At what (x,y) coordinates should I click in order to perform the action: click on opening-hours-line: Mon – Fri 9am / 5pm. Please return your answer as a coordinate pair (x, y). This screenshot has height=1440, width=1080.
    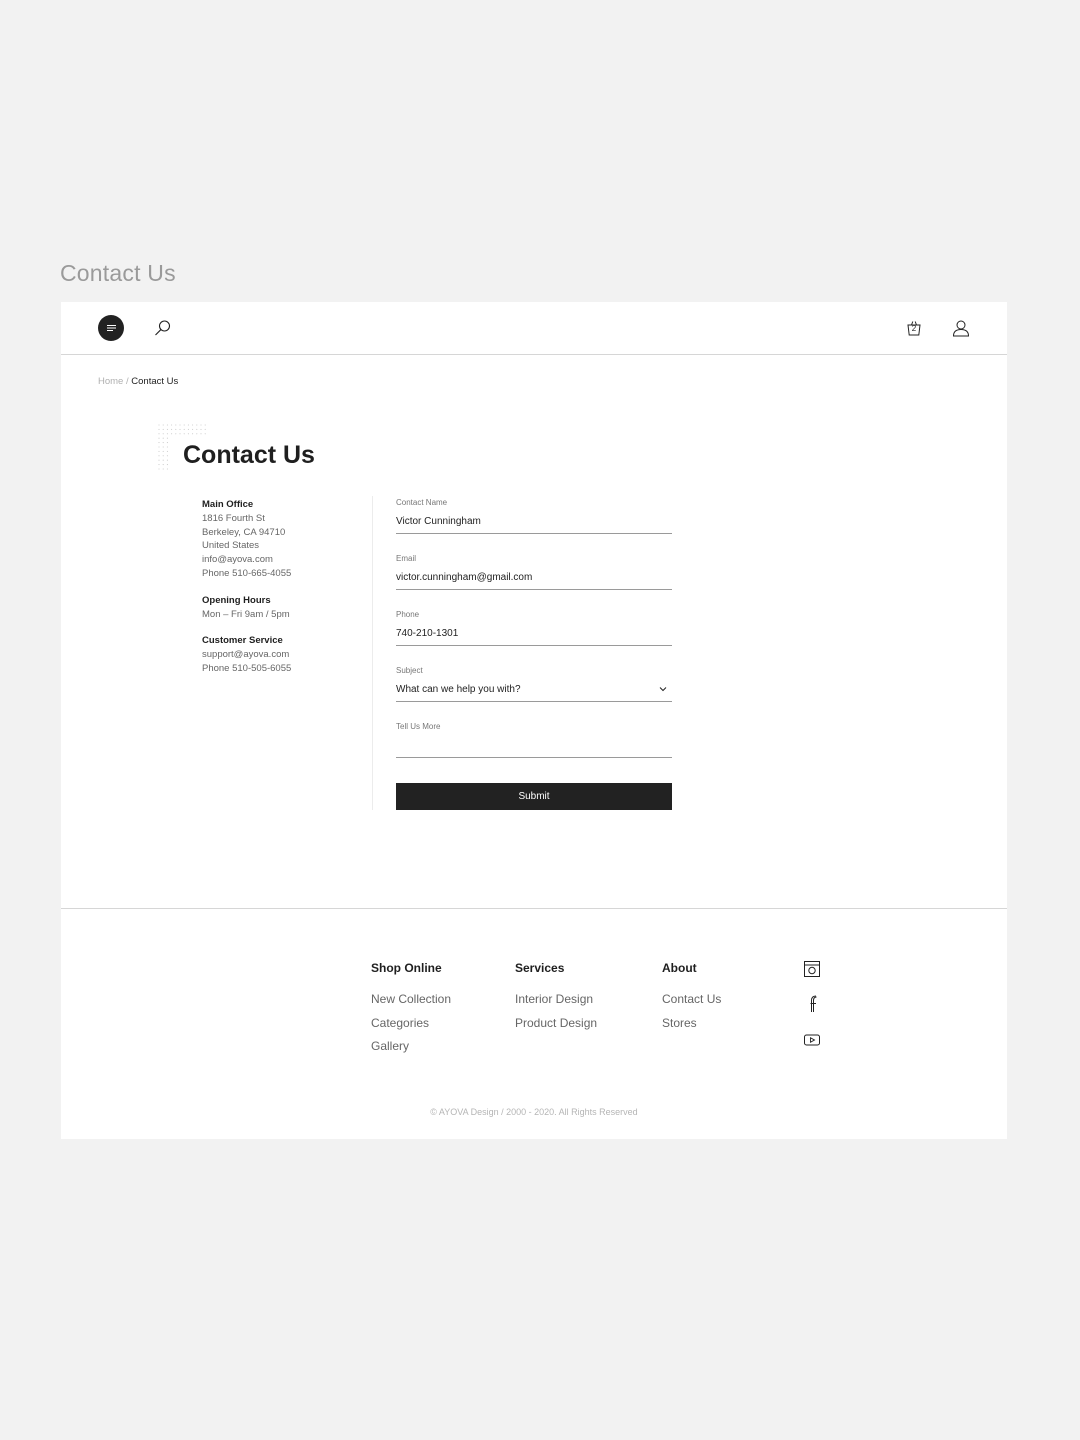
    Looking at the image, I should click on (246, 614).